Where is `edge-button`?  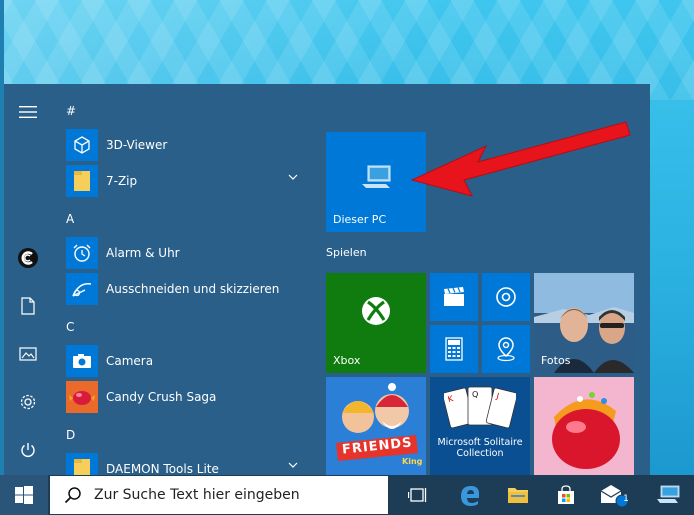
edge-button is located at coordinates (470, 495).